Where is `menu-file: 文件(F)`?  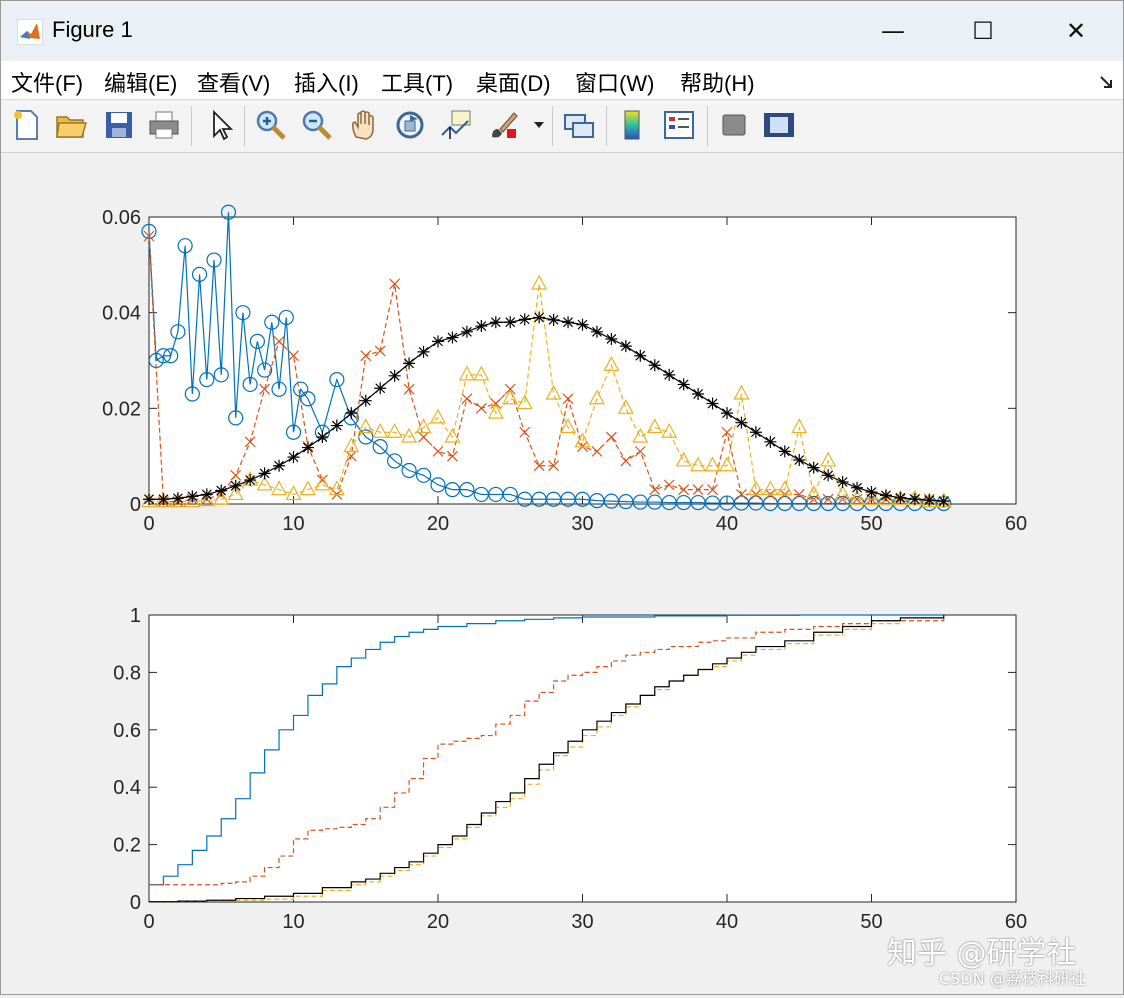 menu-file: 文件(F) is located at coordinates (47, 82).